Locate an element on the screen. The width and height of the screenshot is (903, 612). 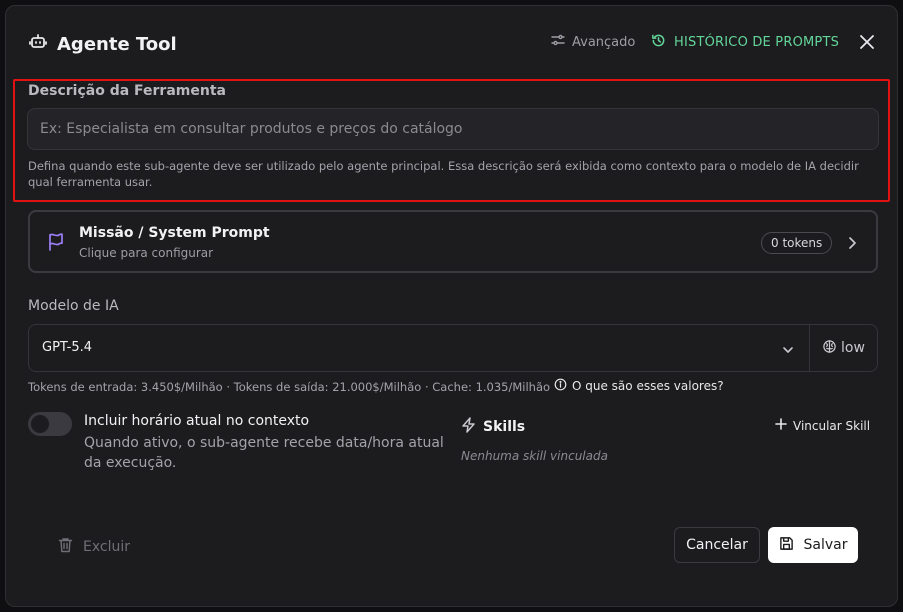
link-skill-label: Vincular Skill is located at coordinates (832, 425).